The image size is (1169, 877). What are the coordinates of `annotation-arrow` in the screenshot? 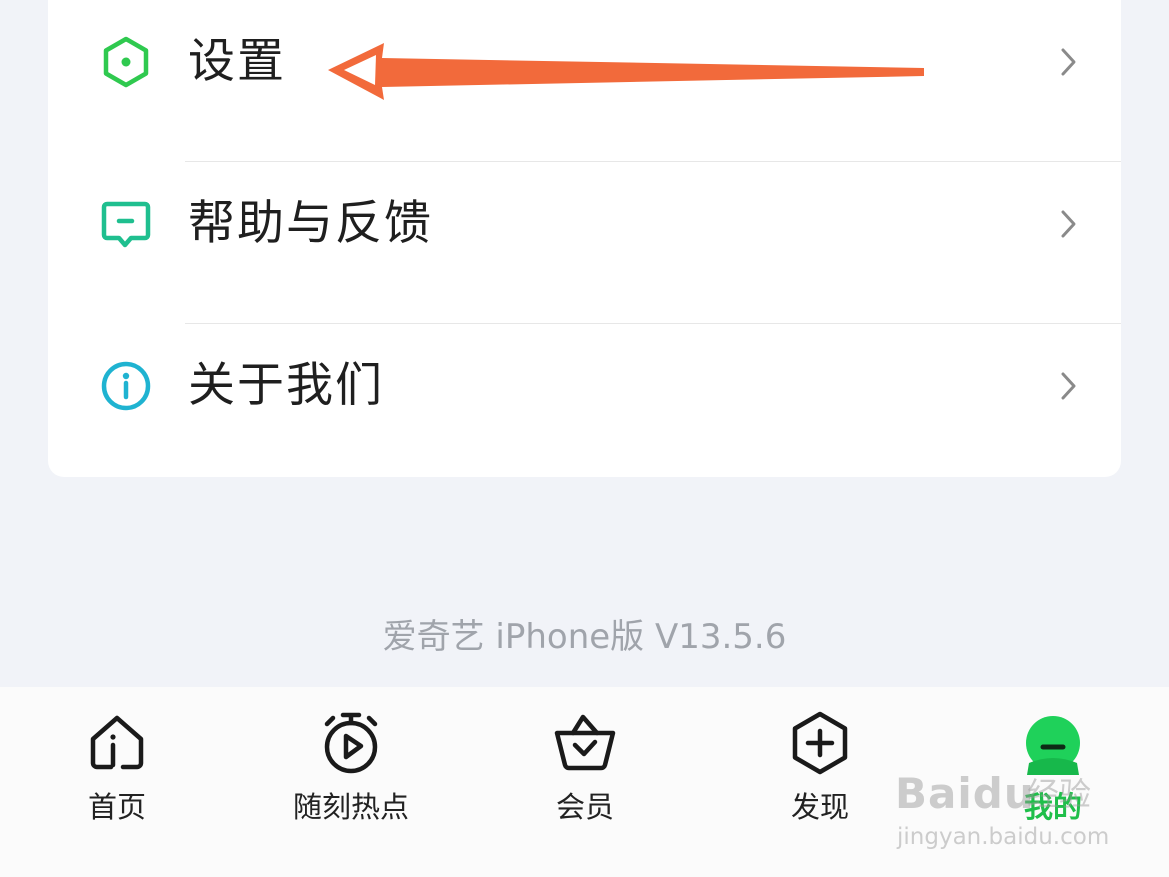 It's located at (626, 71).